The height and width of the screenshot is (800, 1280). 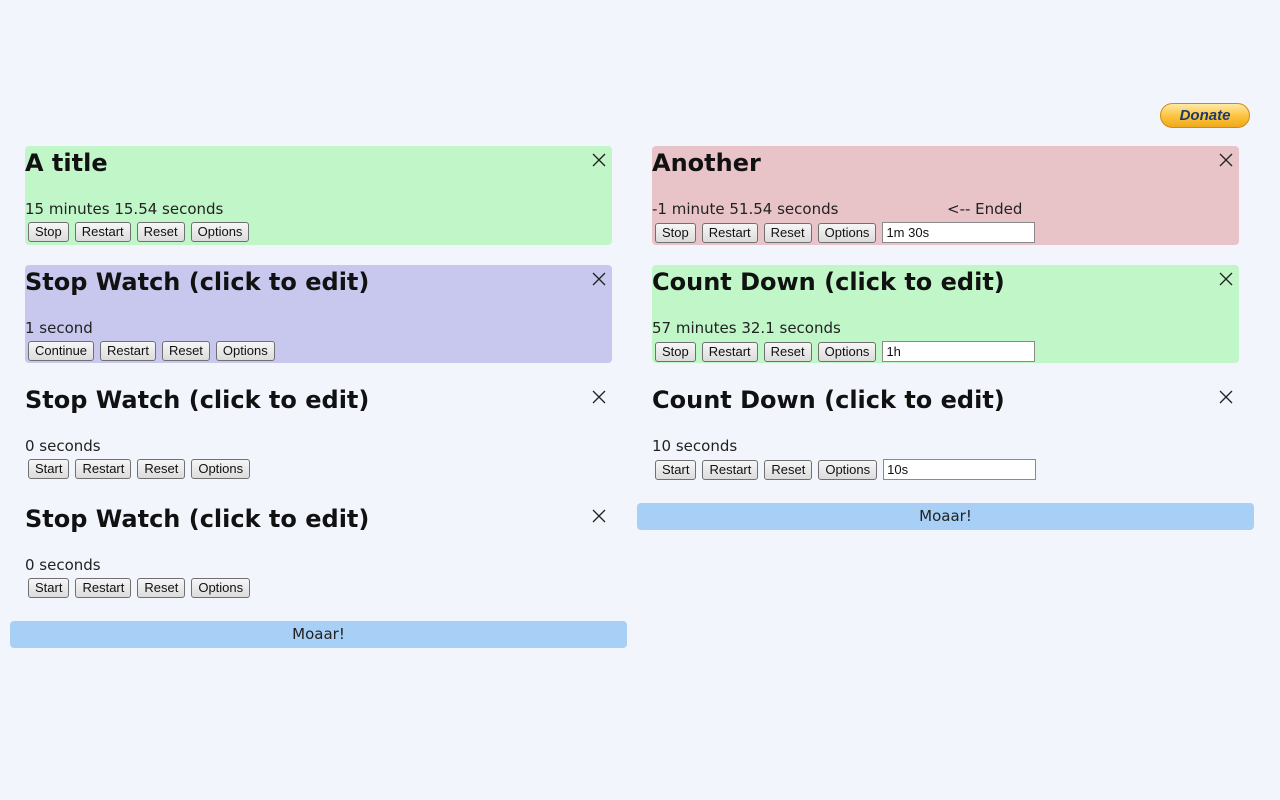 I want to click on timer-time: -1 minute 51.54 seconds, so click(x=745, y=209).